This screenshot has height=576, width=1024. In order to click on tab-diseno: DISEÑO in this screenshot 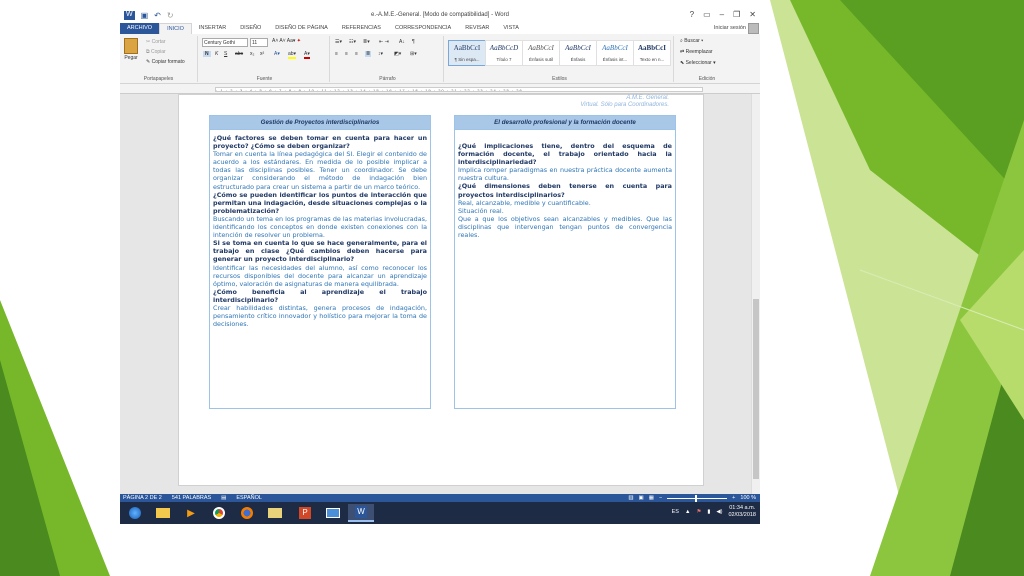, I will do `click(250, 28)`.